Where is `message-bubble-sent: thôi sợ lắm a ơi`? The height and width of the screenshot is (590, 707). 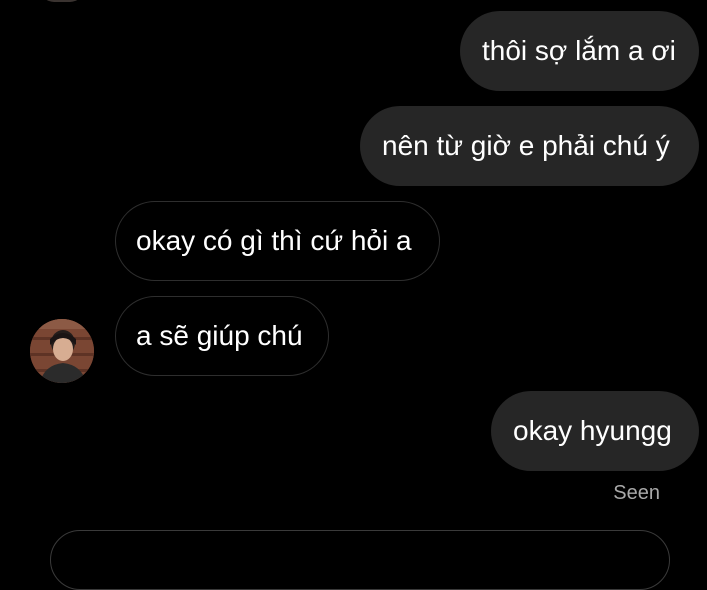 message-bubble-sent: thôi sợ lắm a ơi is located at coordinates (579, 51).